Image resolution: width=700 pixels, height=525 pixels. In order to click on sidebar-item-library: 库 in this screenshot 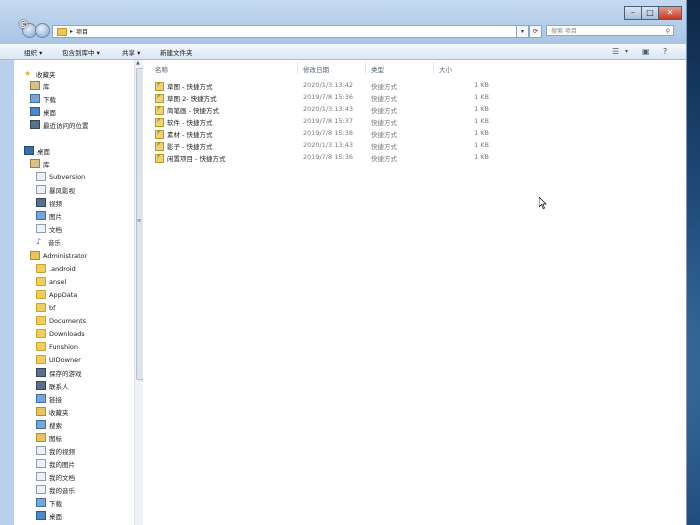, I will do `click(40, 85)`.